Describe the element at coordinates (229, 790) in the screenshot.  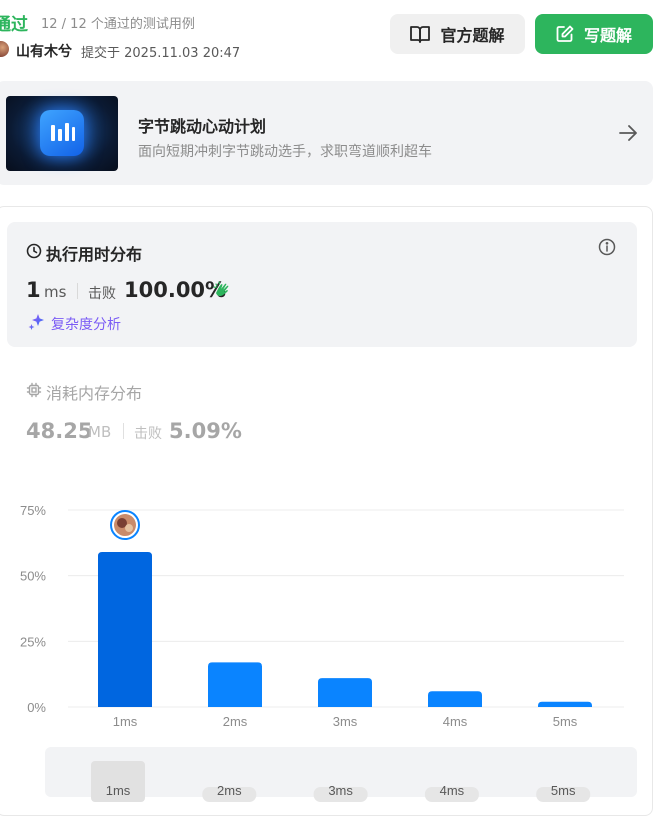
I see `scrubber-label: 2ms` at that location.